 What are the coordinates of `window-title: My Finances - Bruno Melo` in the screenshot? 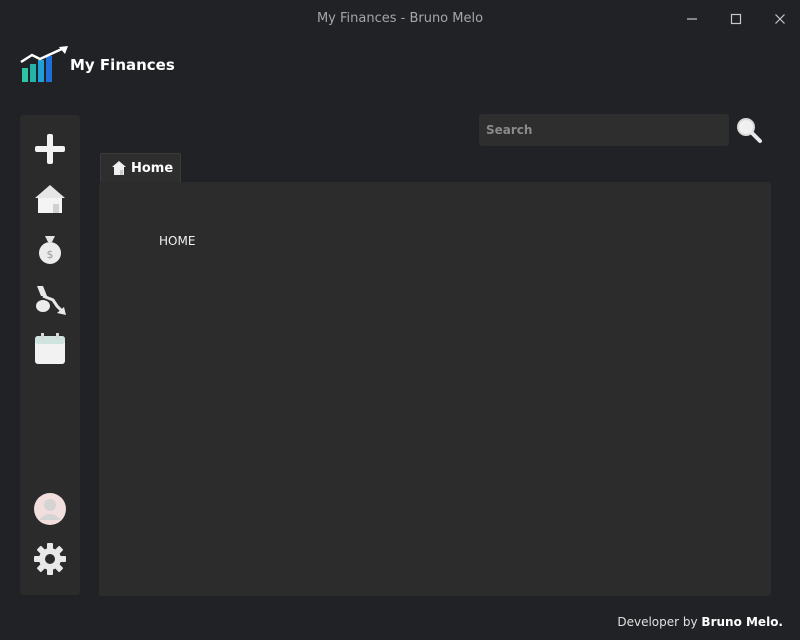 It's located at (400, 18).